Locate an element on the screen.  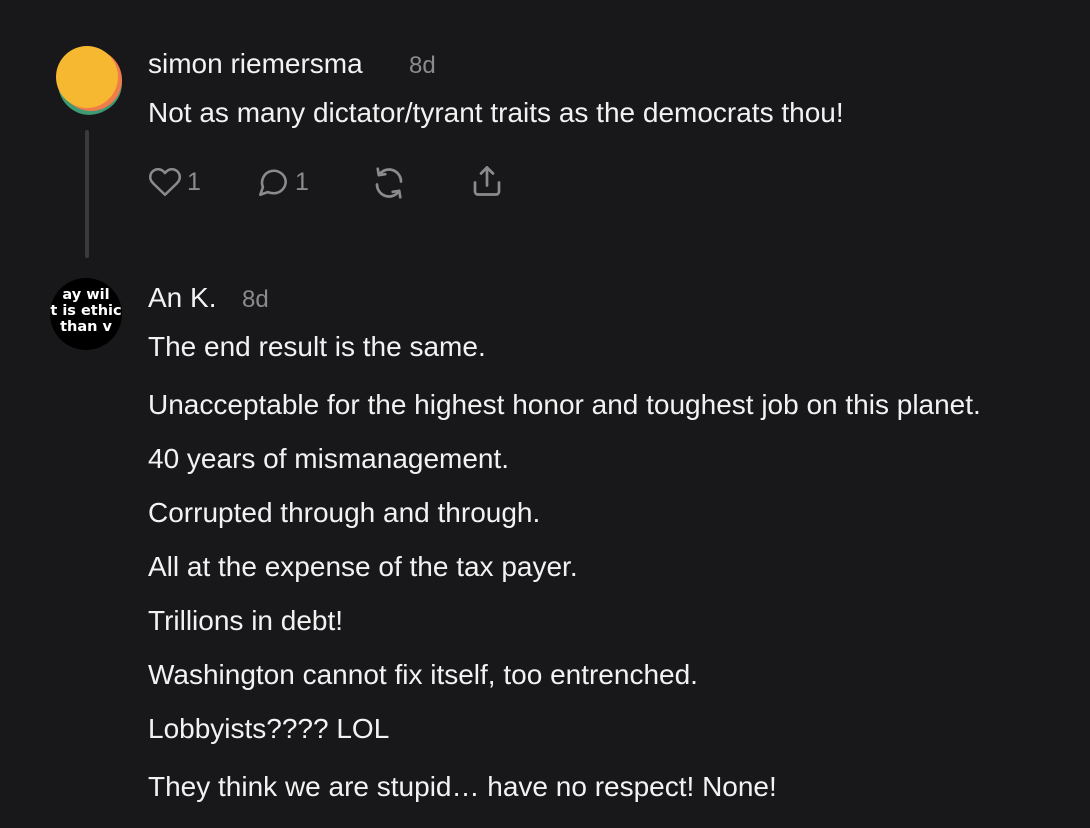
avatar: ay wil t is ethic than v is located at coordinates (86, 314).